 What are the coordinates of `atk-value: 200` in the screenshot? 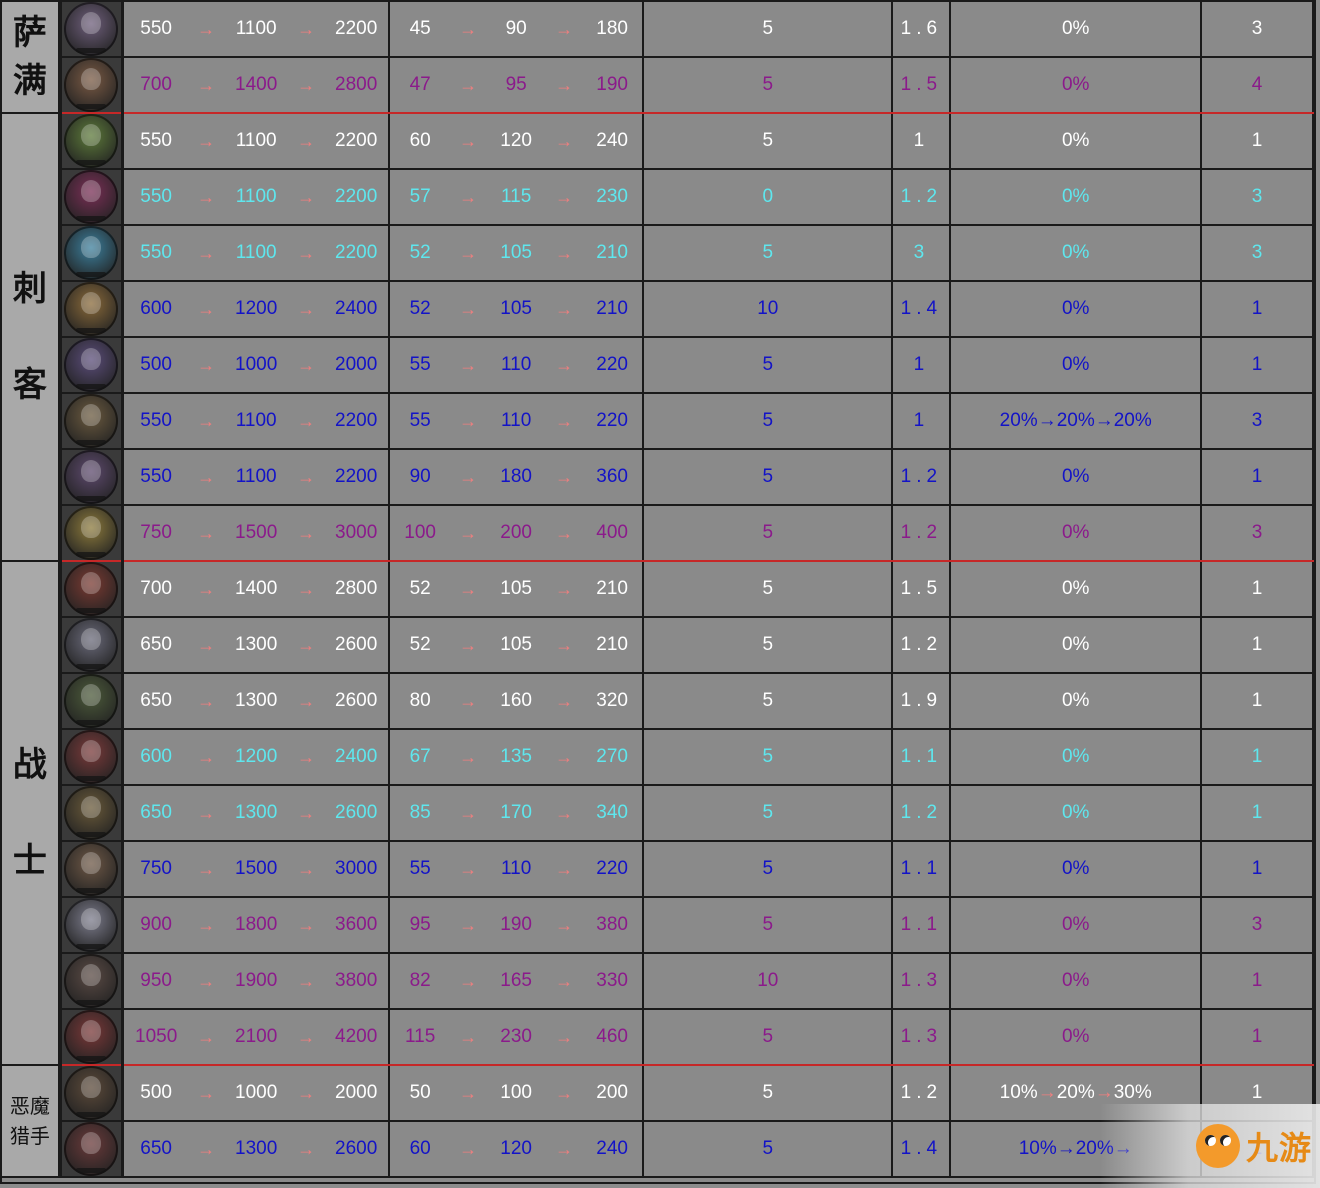 It's located at (612, 1092).